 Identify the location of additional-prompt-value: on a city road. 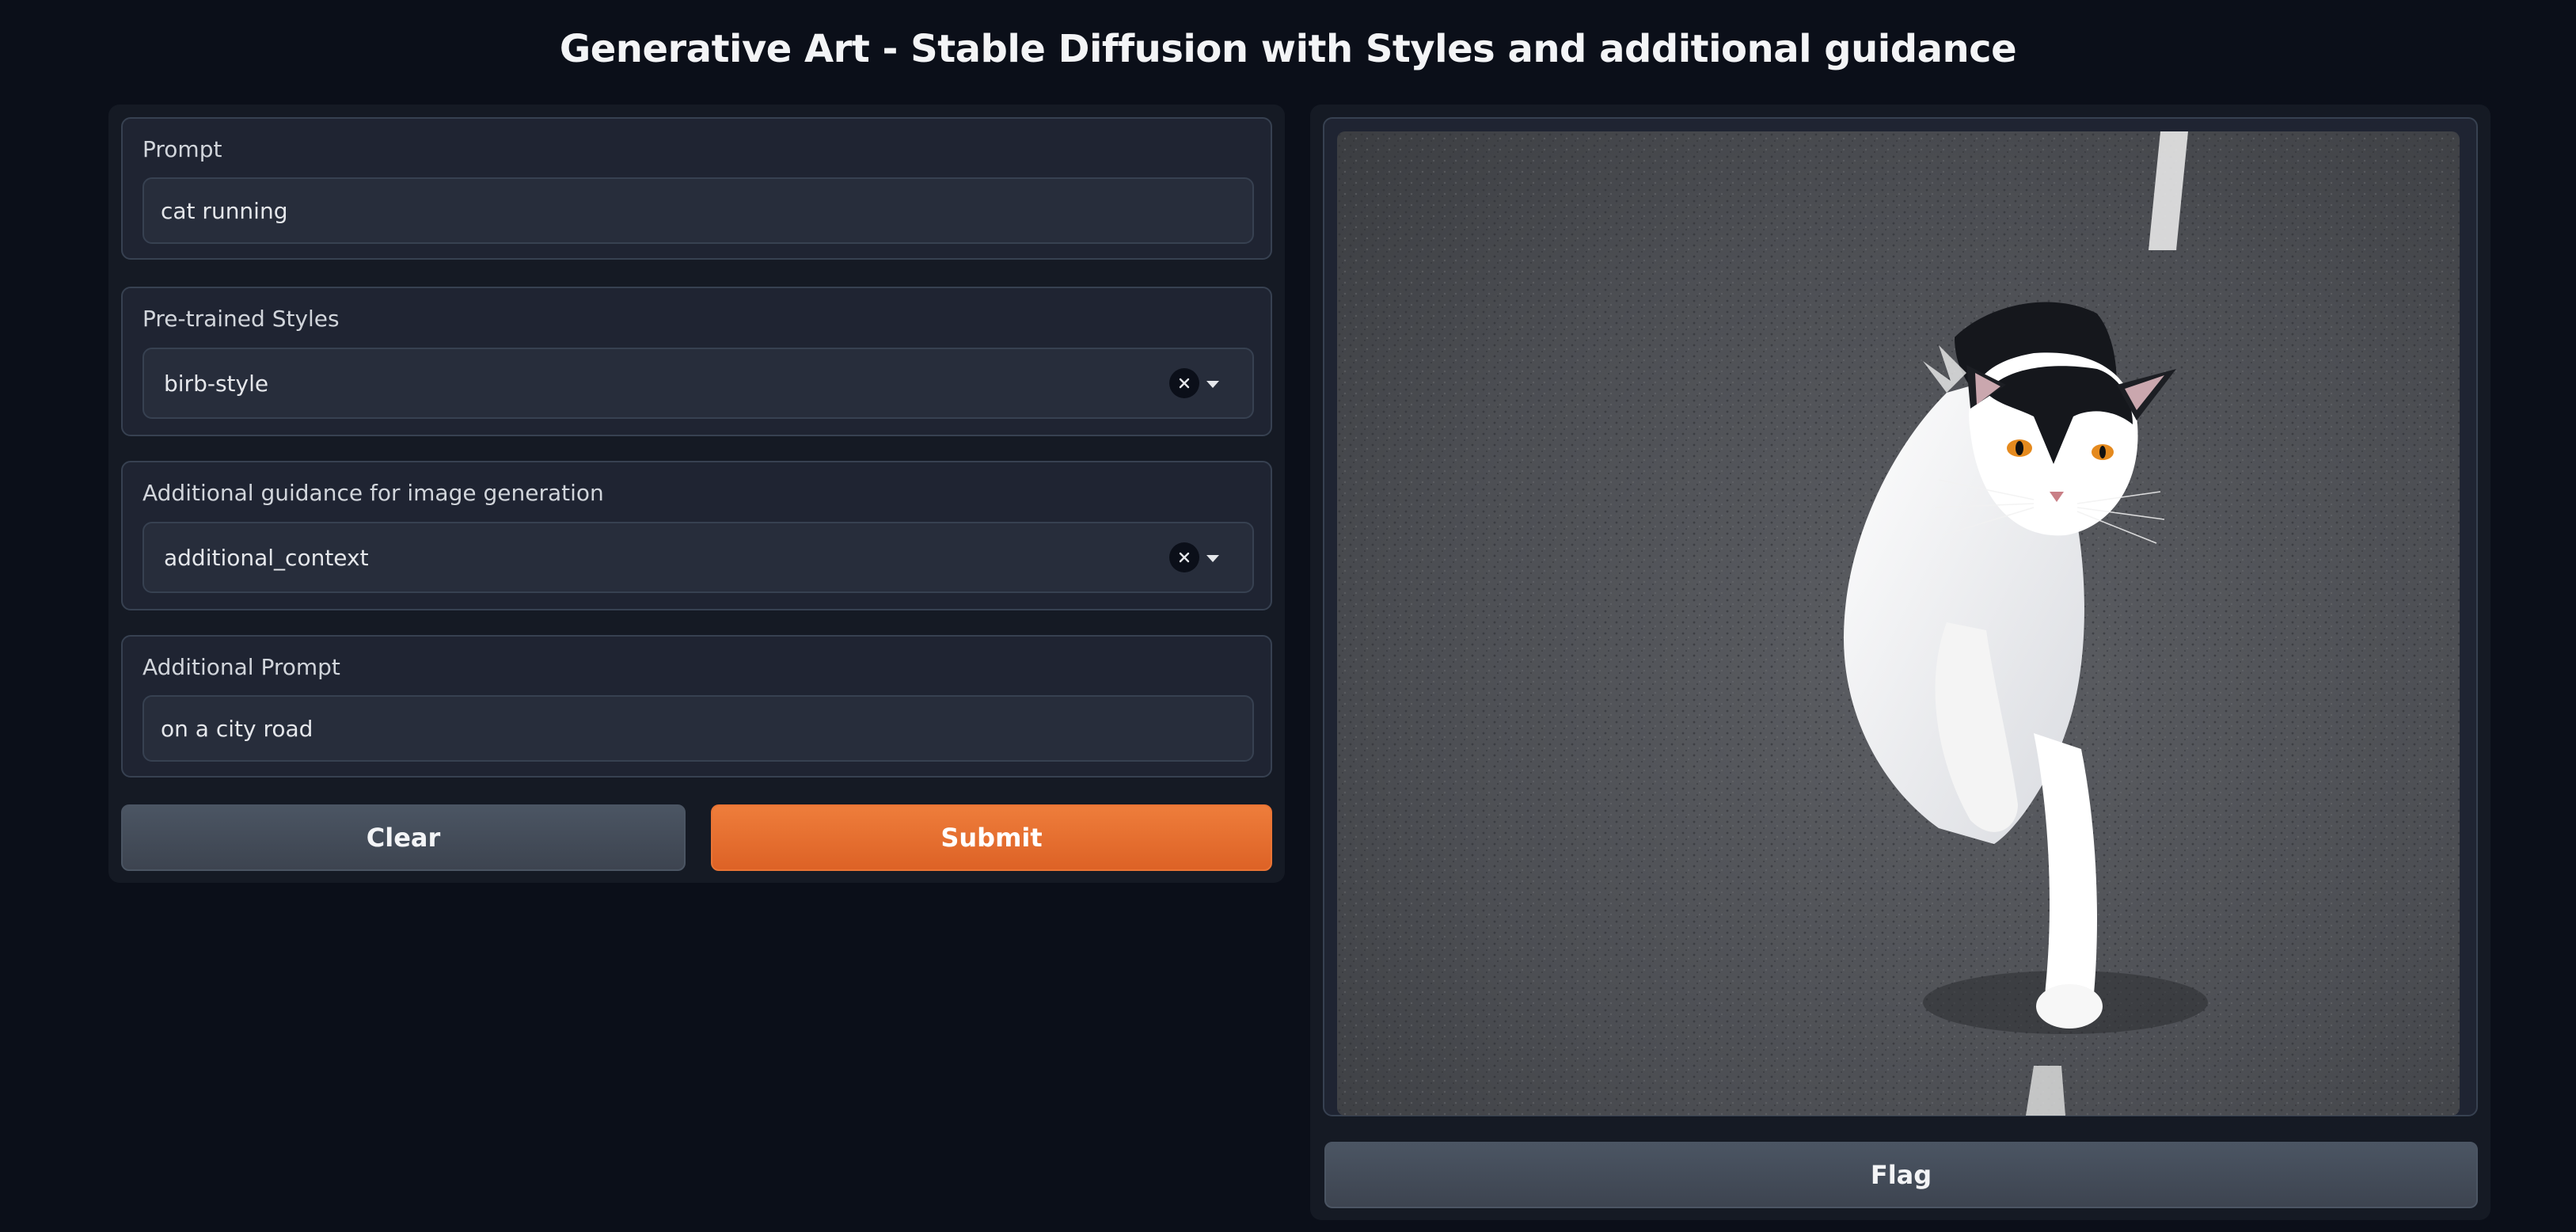
(237, 729).